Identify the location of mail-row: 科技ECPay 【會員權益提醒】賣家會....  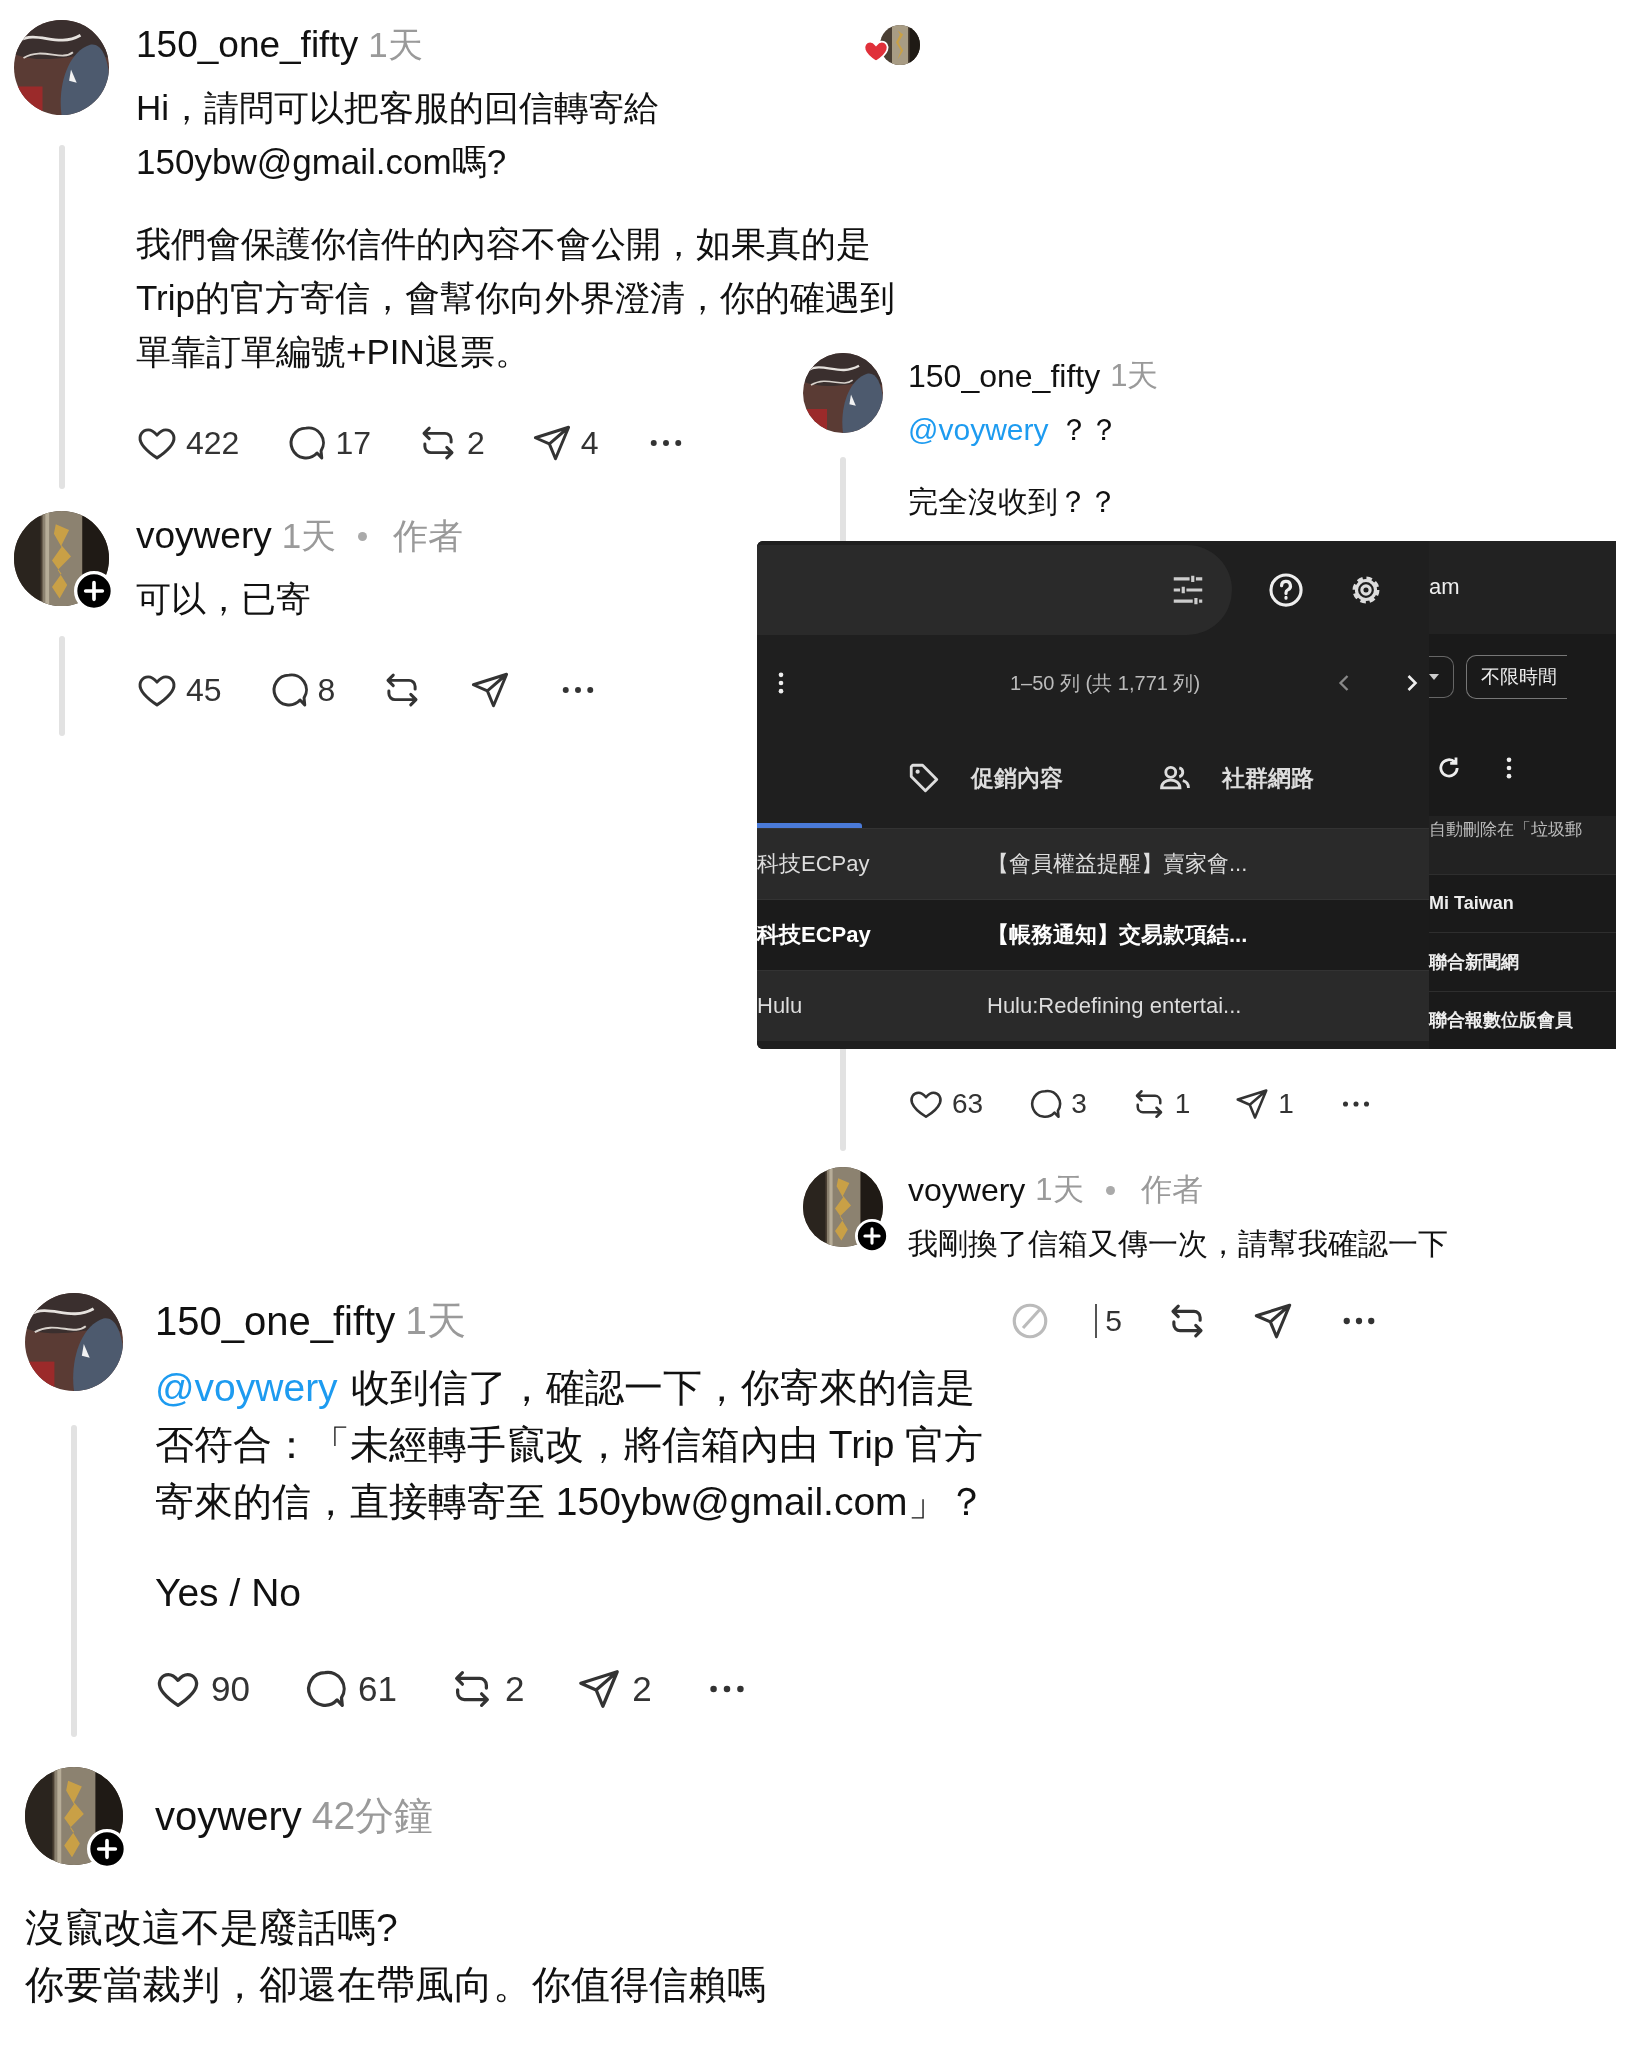
(1093, 863).